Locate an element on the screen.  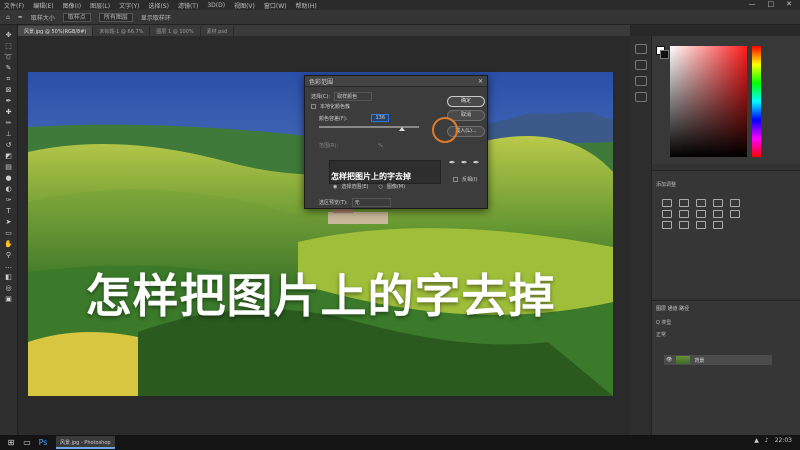
sample-size-select: 取样点 is located at coordinates (76, 17).